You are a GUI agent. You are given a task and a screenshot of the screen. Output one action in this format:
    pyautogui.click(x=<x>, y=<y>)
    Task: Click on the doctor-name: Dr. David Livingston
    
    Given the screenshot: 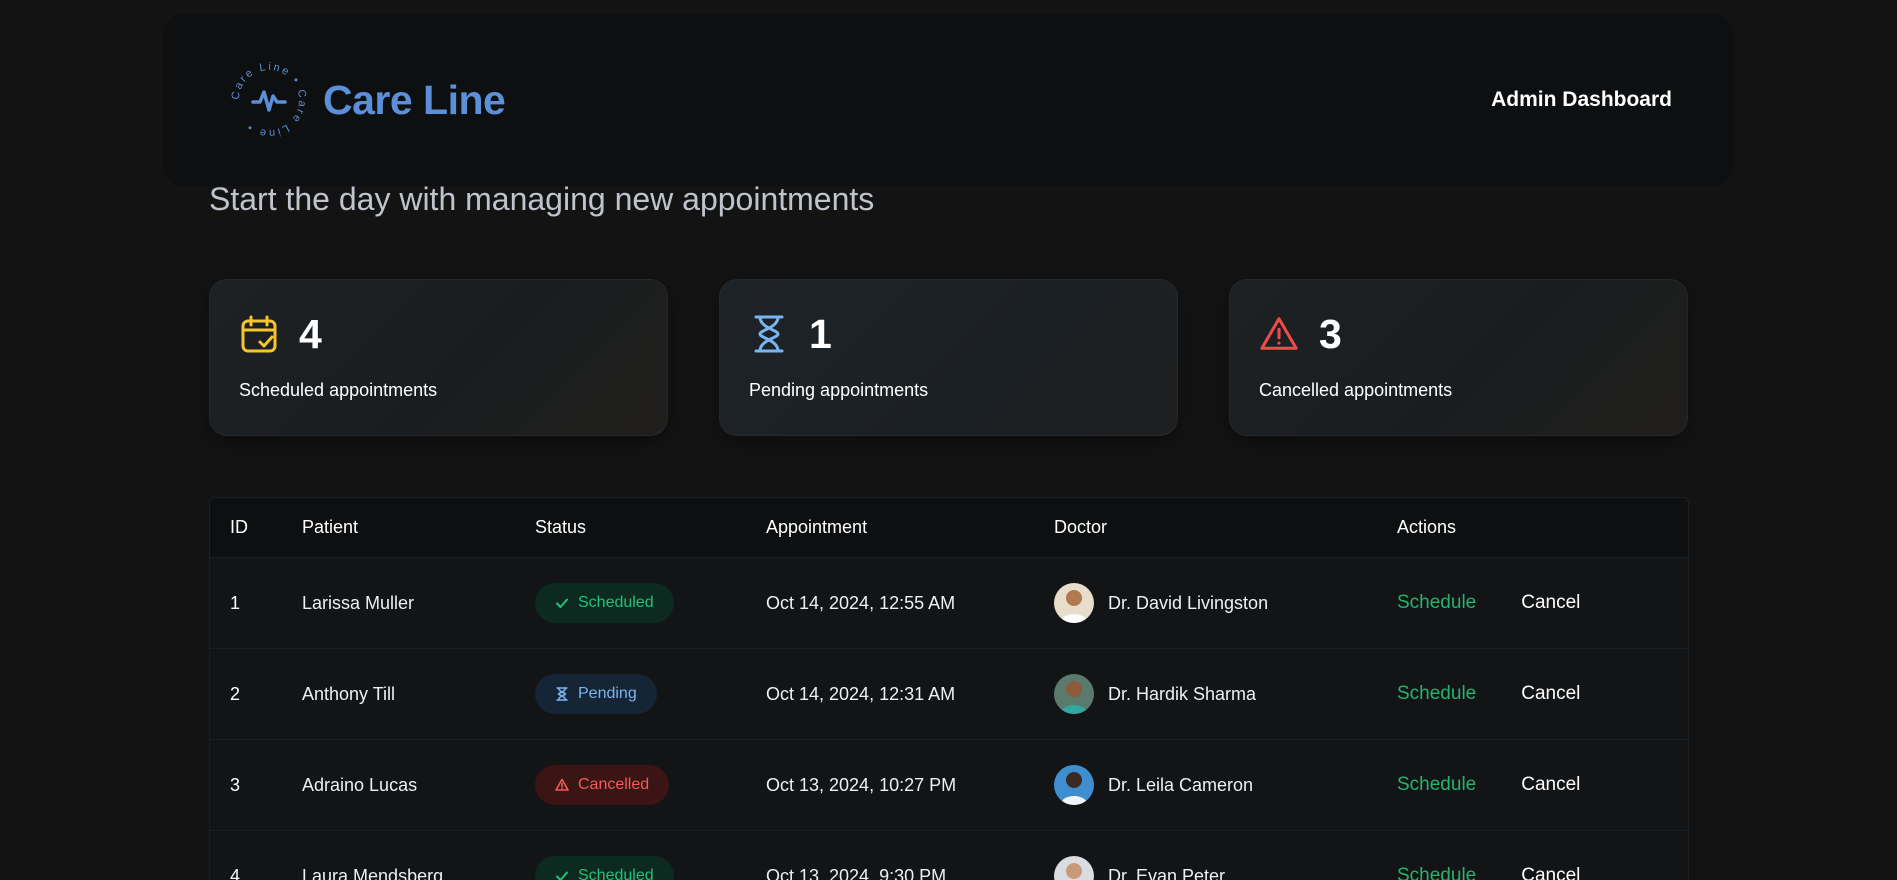 What is the action you would take?
    pyautogui.click(x=1188, y=602)
    